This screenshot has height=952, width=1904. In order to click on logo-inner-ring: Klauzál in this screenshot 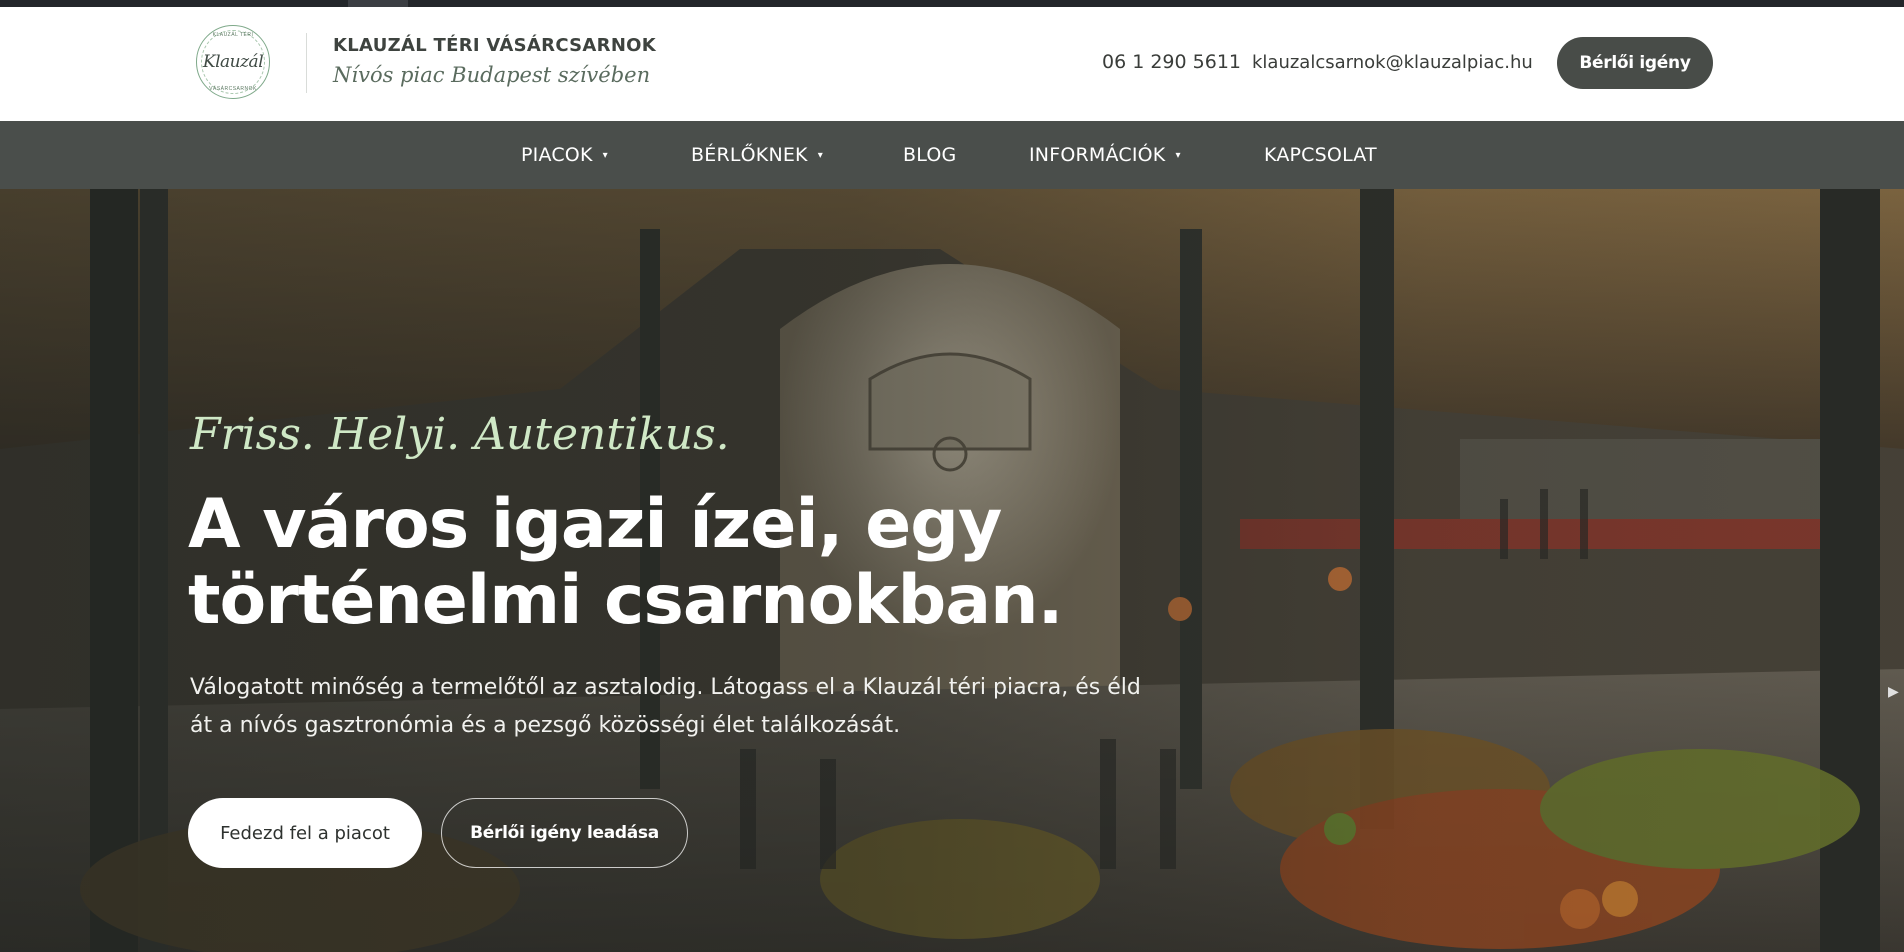, I will do `click(233, 62)`.